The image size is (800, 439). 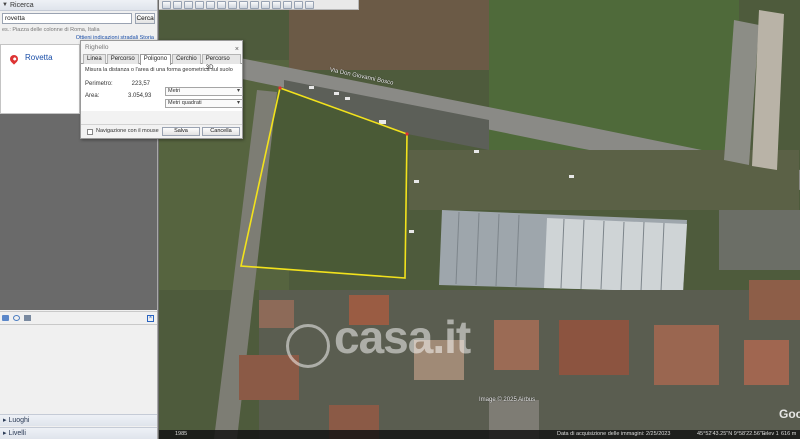 I want to click on email-icon, so click(x=276, y=4).